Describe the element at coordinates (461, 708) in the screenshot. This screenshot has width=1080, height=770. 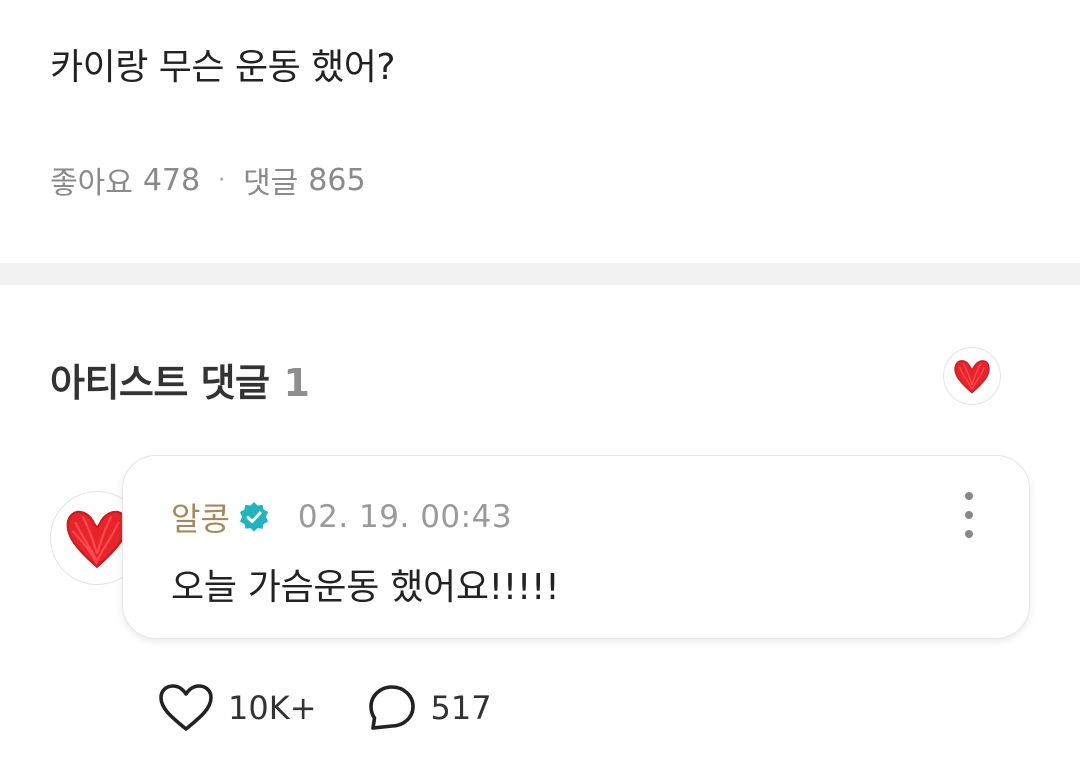
I see `reply-count: 517` at that location.